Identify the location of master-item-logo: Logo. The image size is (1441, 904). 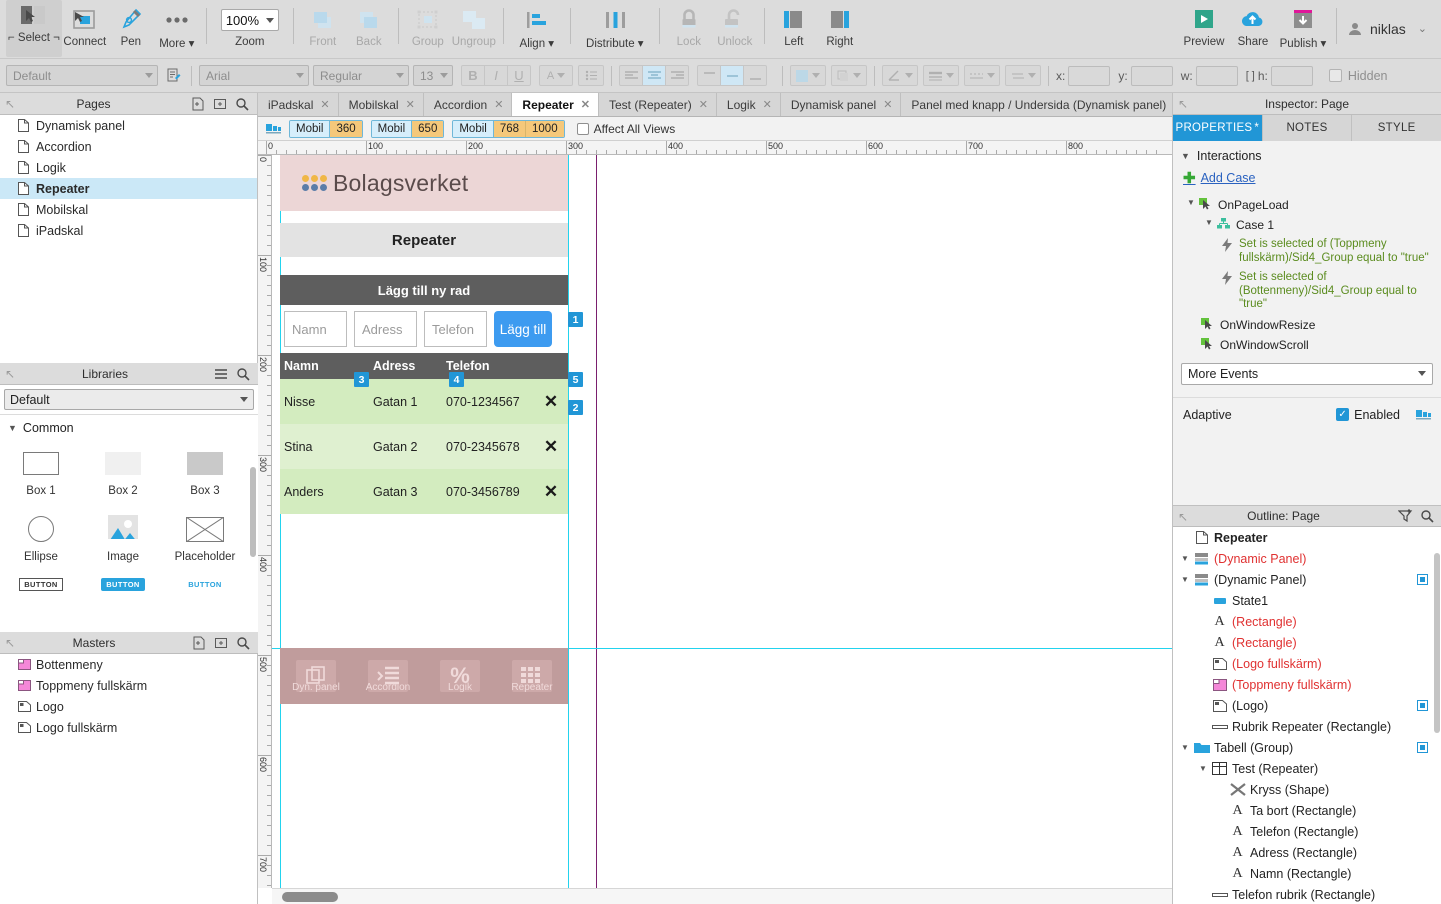
(129, 706).